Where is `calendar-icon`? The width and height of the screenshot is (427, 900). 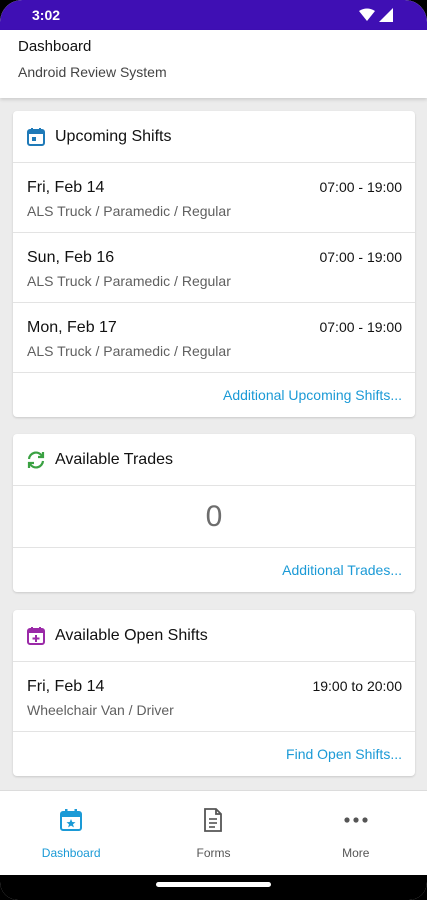
calendar-icon is located at coordinates (36, 137).